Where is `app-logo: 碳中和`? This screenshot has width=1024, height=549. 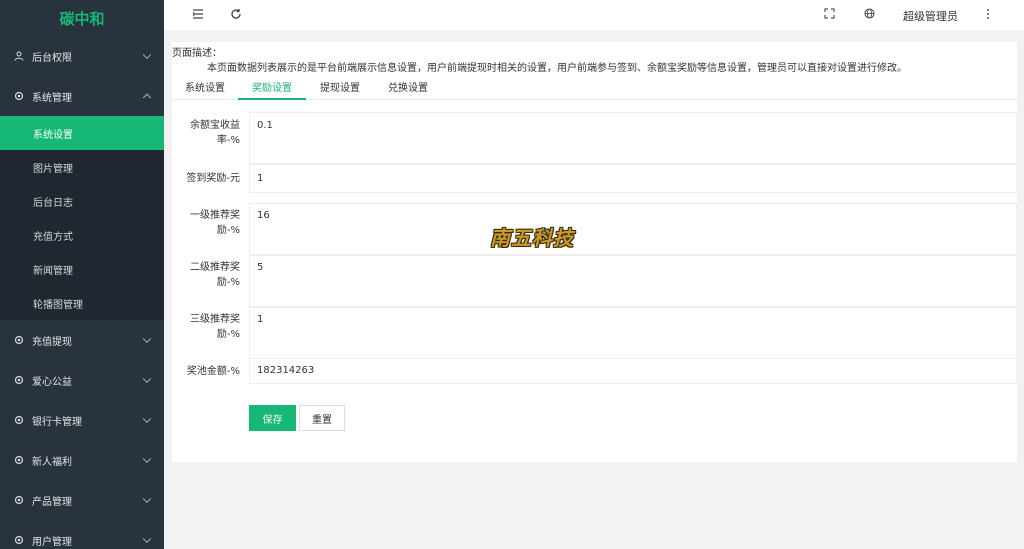 app-logo: 碳中和 is located at coordinates (82, 18).